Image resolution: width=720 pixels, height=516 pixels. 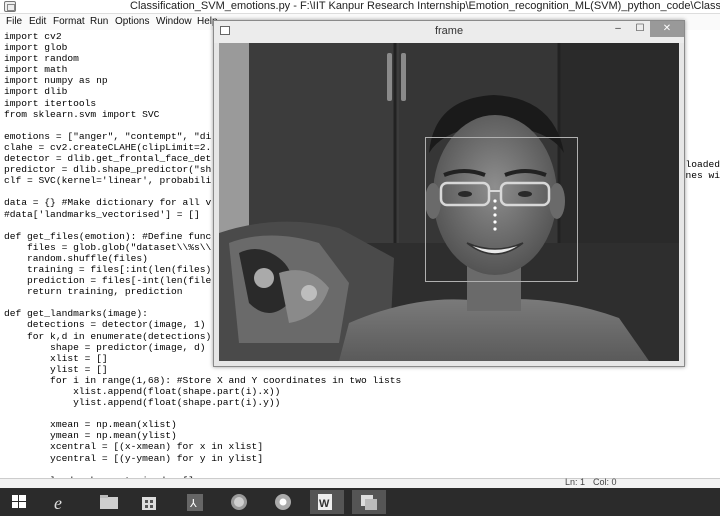 I want to click on menu-format: Format, so click(x=69, y=22).